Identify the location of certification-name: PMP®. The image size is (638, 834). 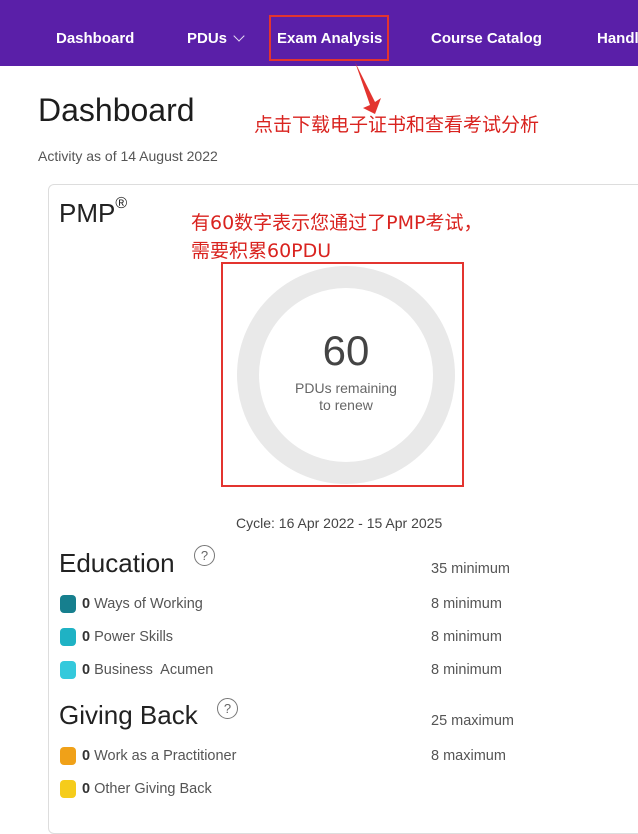
(93, 212).